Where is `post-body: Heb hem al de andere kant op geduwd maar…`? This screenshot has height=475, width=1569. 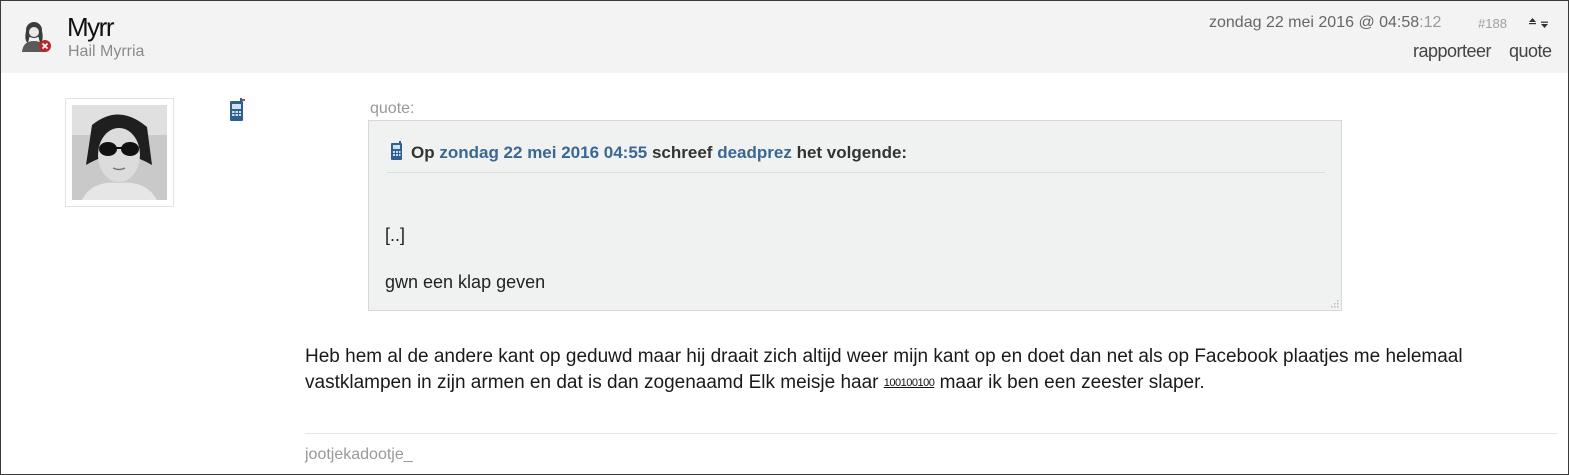
post-body: Heb hem al de andere kant op geduwd maar… is located at coordinates (895, 370).